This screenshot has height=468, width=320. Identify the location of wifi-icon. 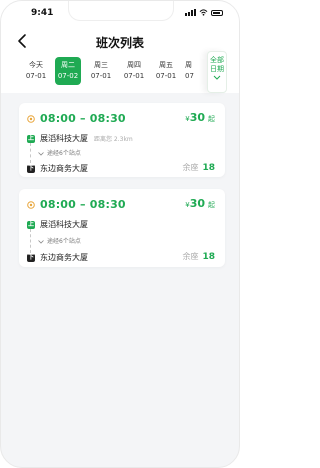
(203, 12).